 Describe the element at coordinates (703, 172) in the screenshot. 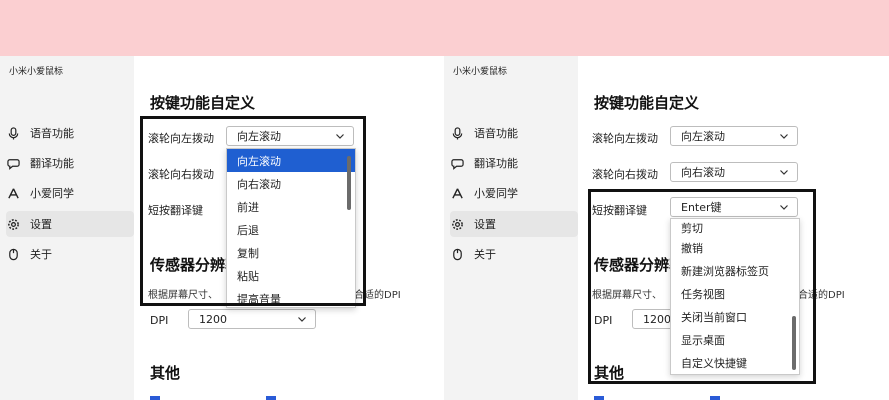

I see `select-value: 向右滚动` at that location.